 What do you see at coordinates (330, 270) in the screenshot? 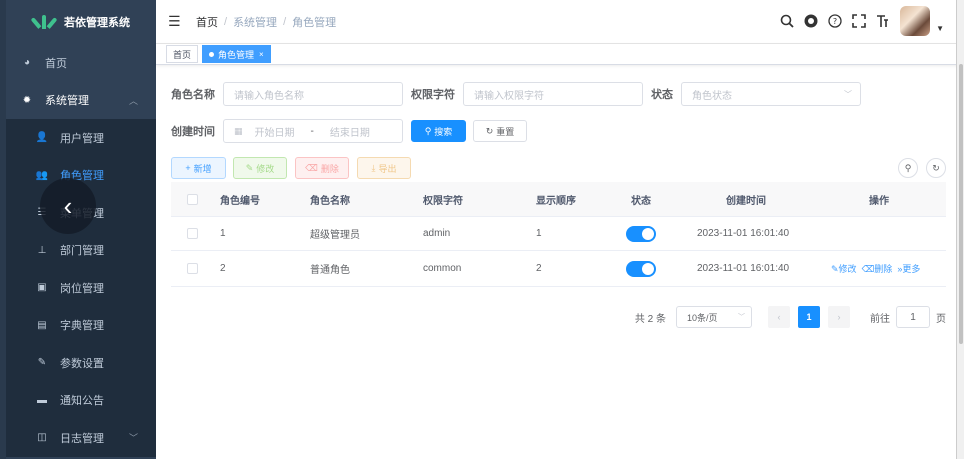
I see `cell-role-name: 普通角色` at bounding box center [330, 270].